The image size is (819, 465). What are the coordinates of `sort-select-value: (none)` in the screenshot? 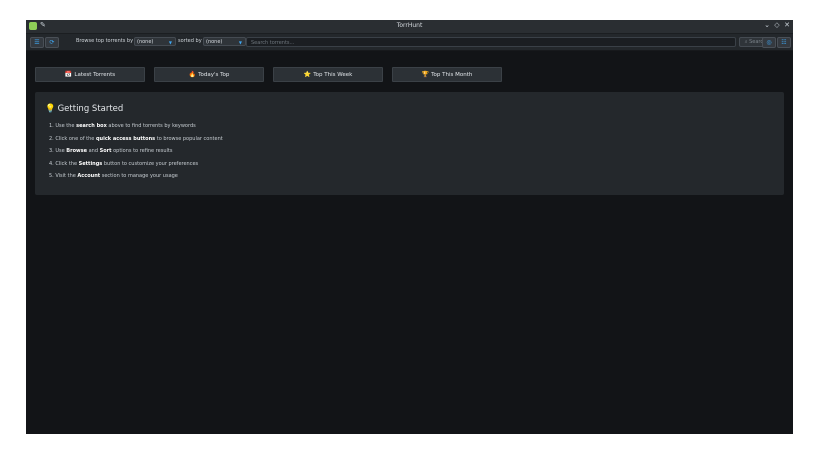 It's located at (214, 42).